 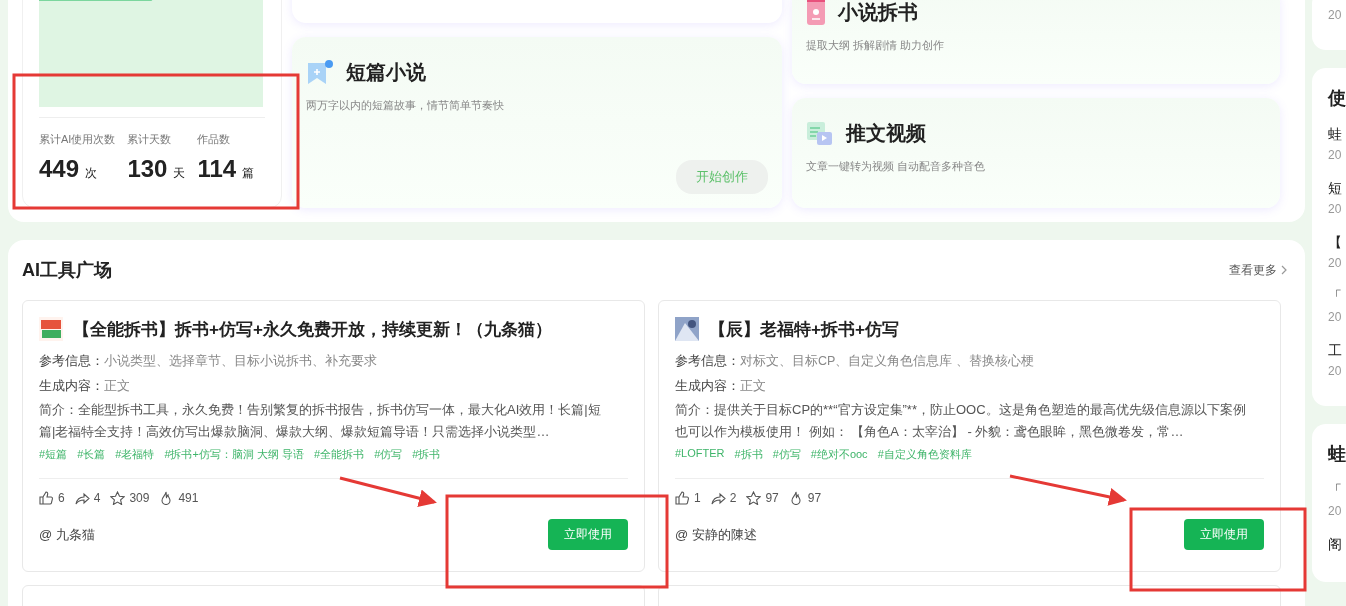 I want to click on reference-info: 参考信息：对标文、目标CP、自定义角色信息库 、替换核心梗, so click(x=855, y=361).